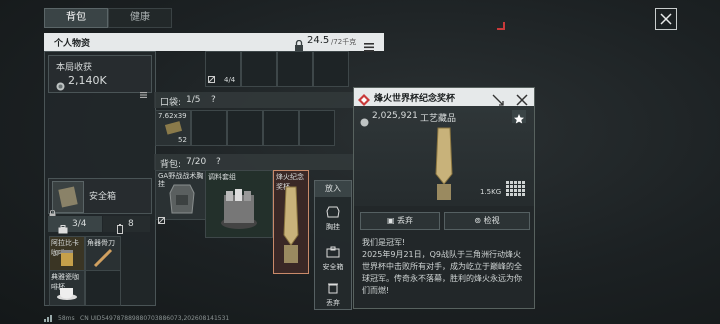 The width and height of the screenshot is (720, 324). Describe the element at coordinates (415, 99) in the screenshot. I see `detail-title: 烽火世界杯纪念奖杯` at that location.